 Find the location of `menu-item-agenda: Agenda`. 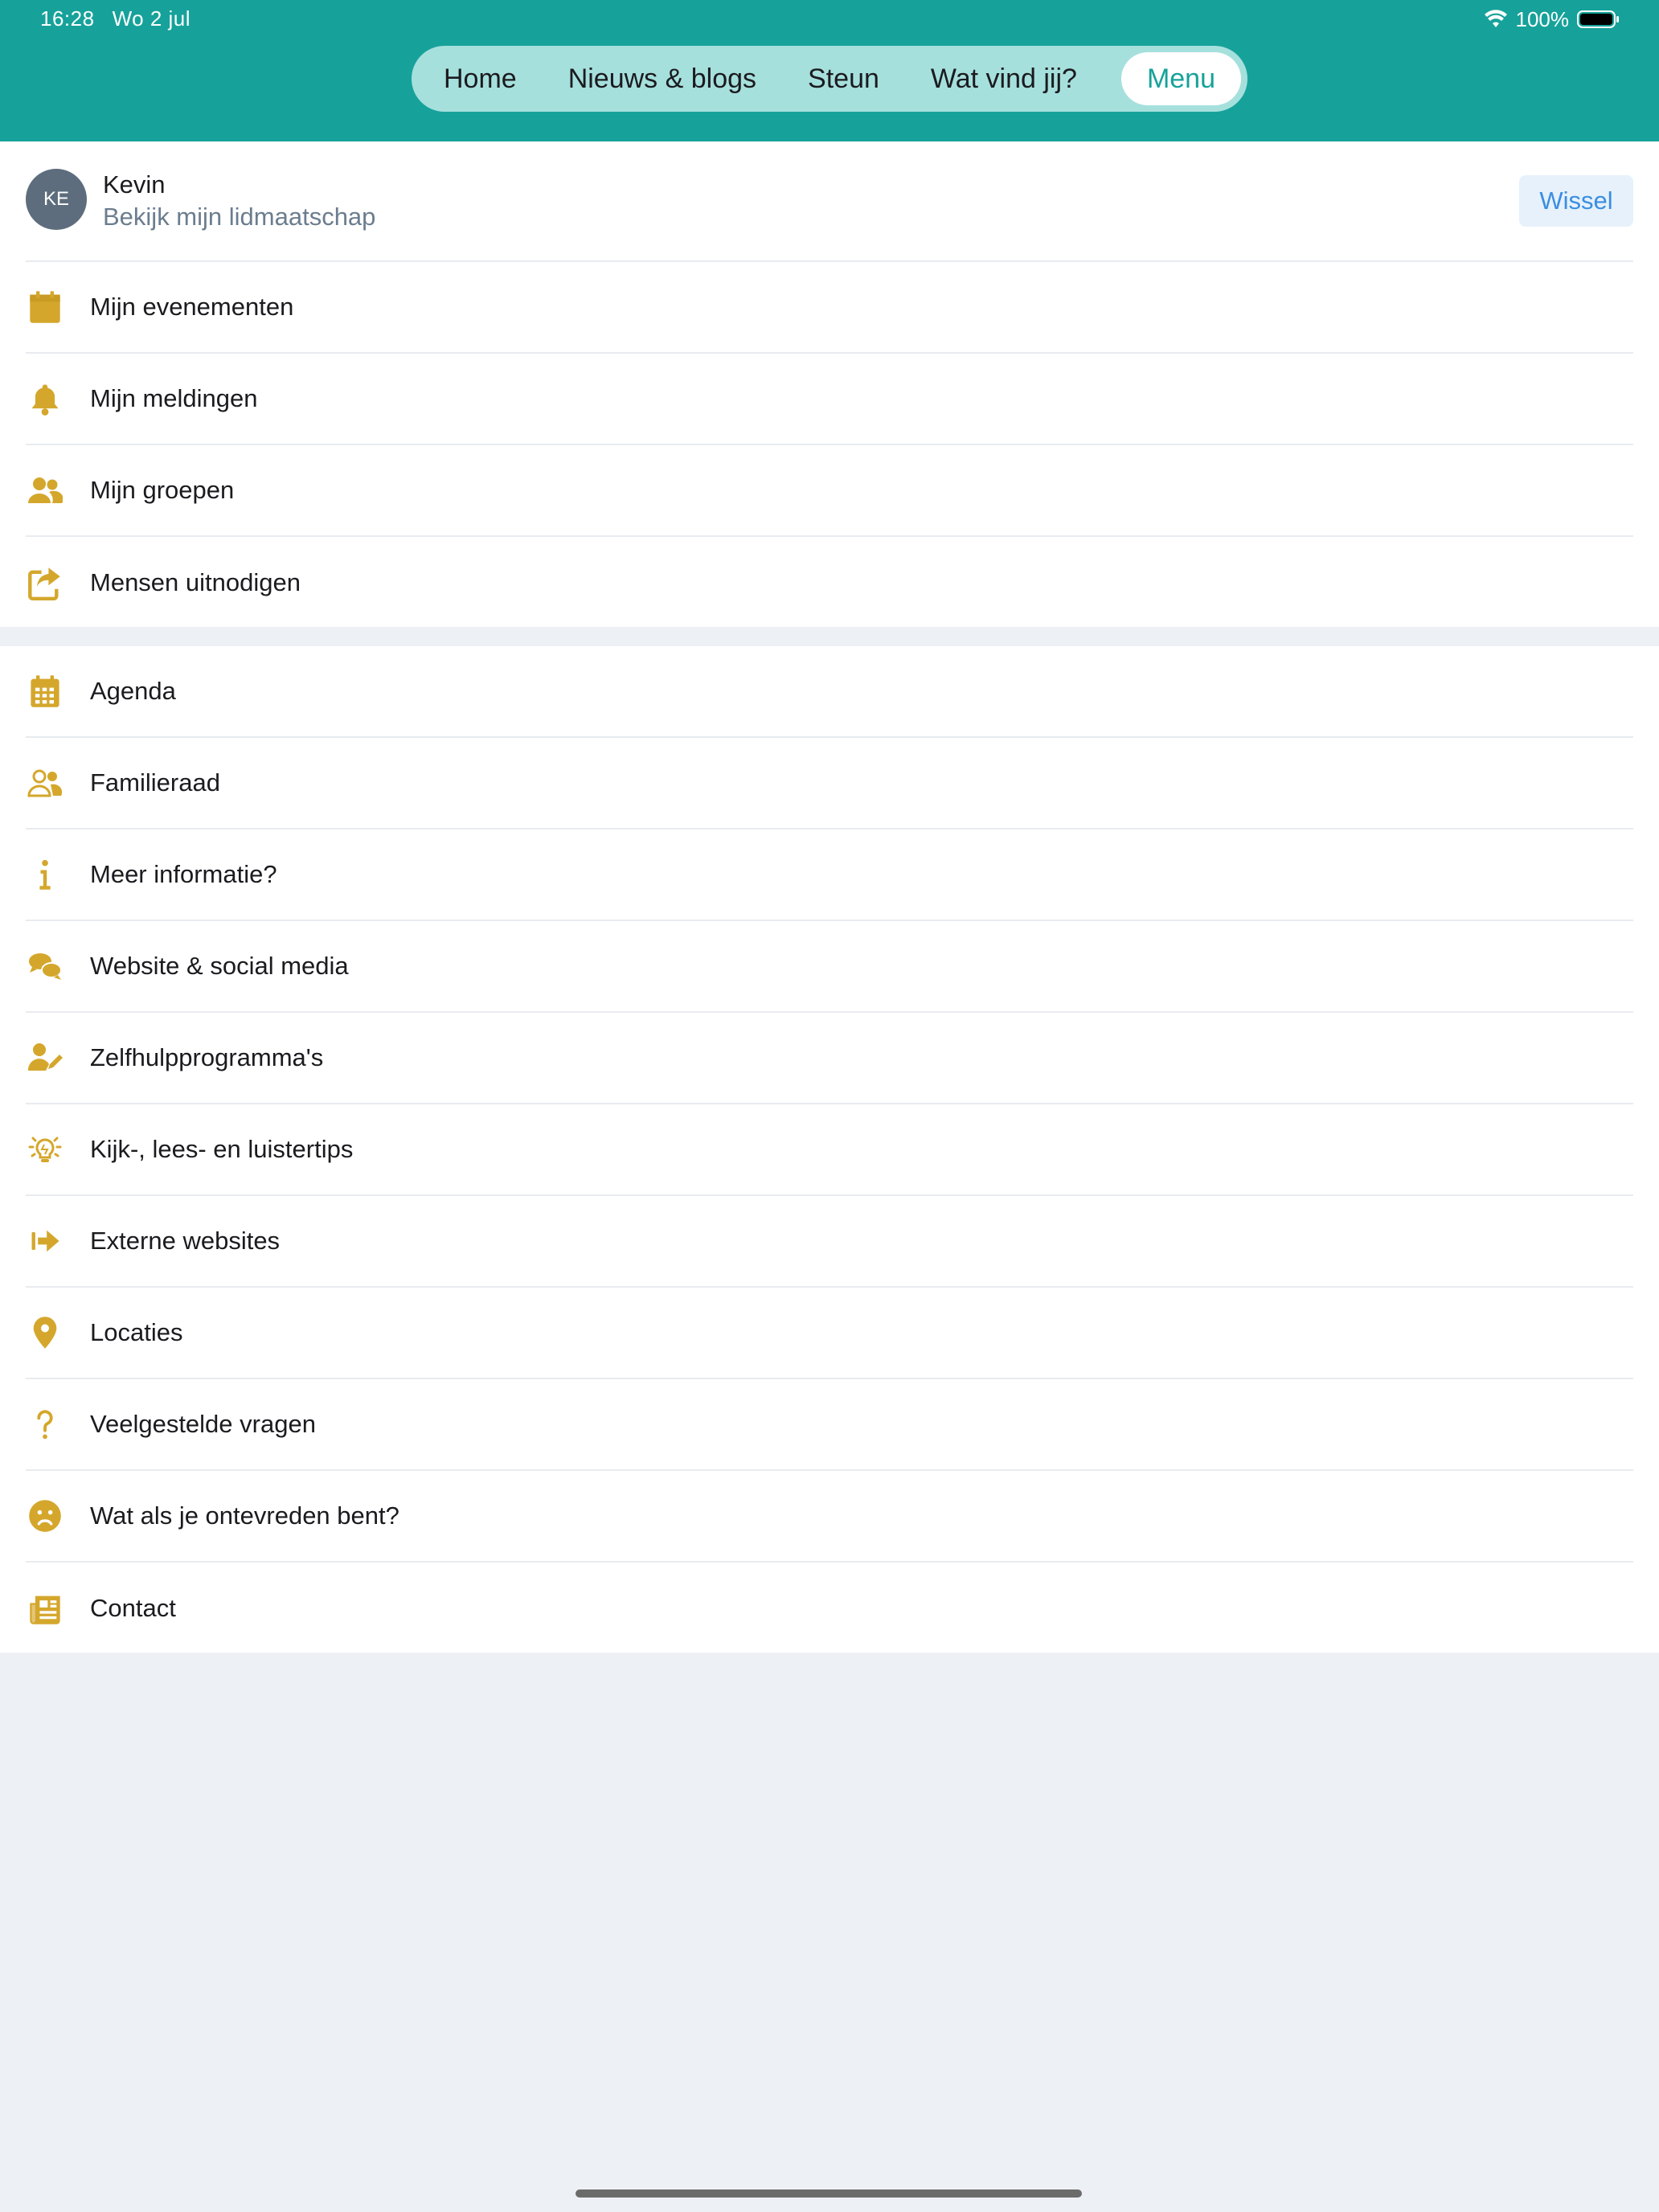

menu-item-agenda: Agenda is located at coordinates (829, 692).